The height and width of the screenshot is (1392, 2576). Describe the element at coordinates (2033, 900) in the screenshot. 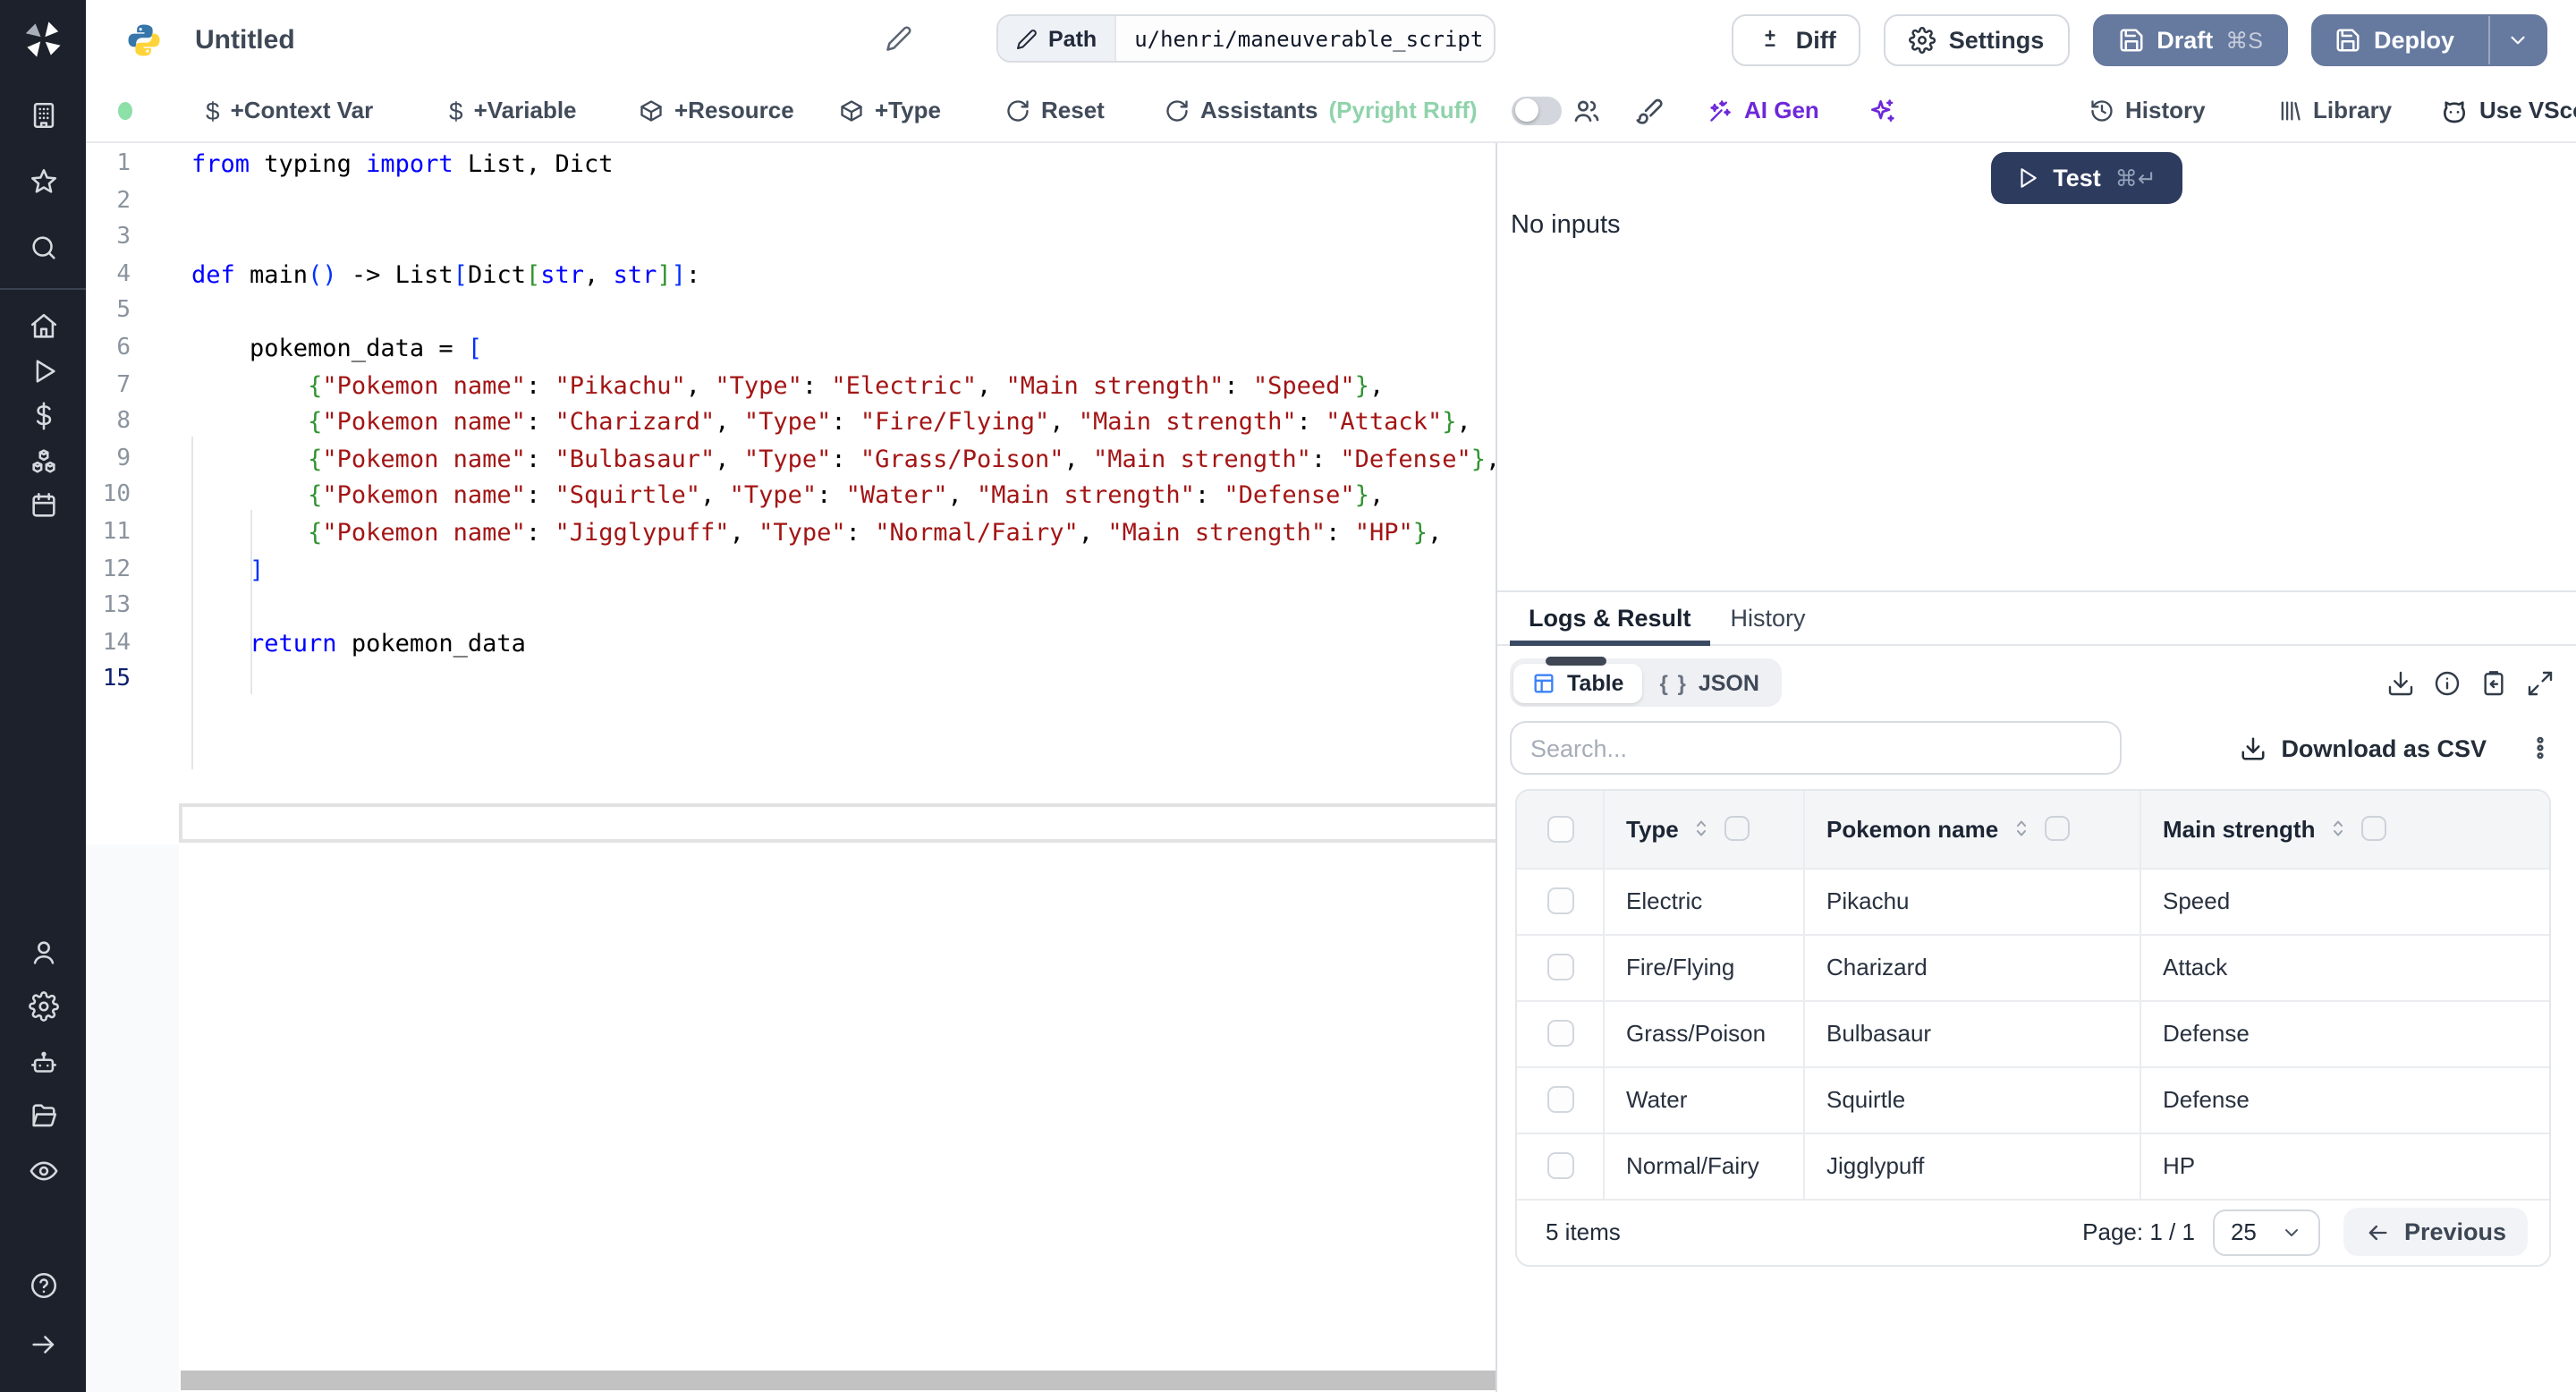

I see `table-row: Electric Pikachu Speed` at that location.